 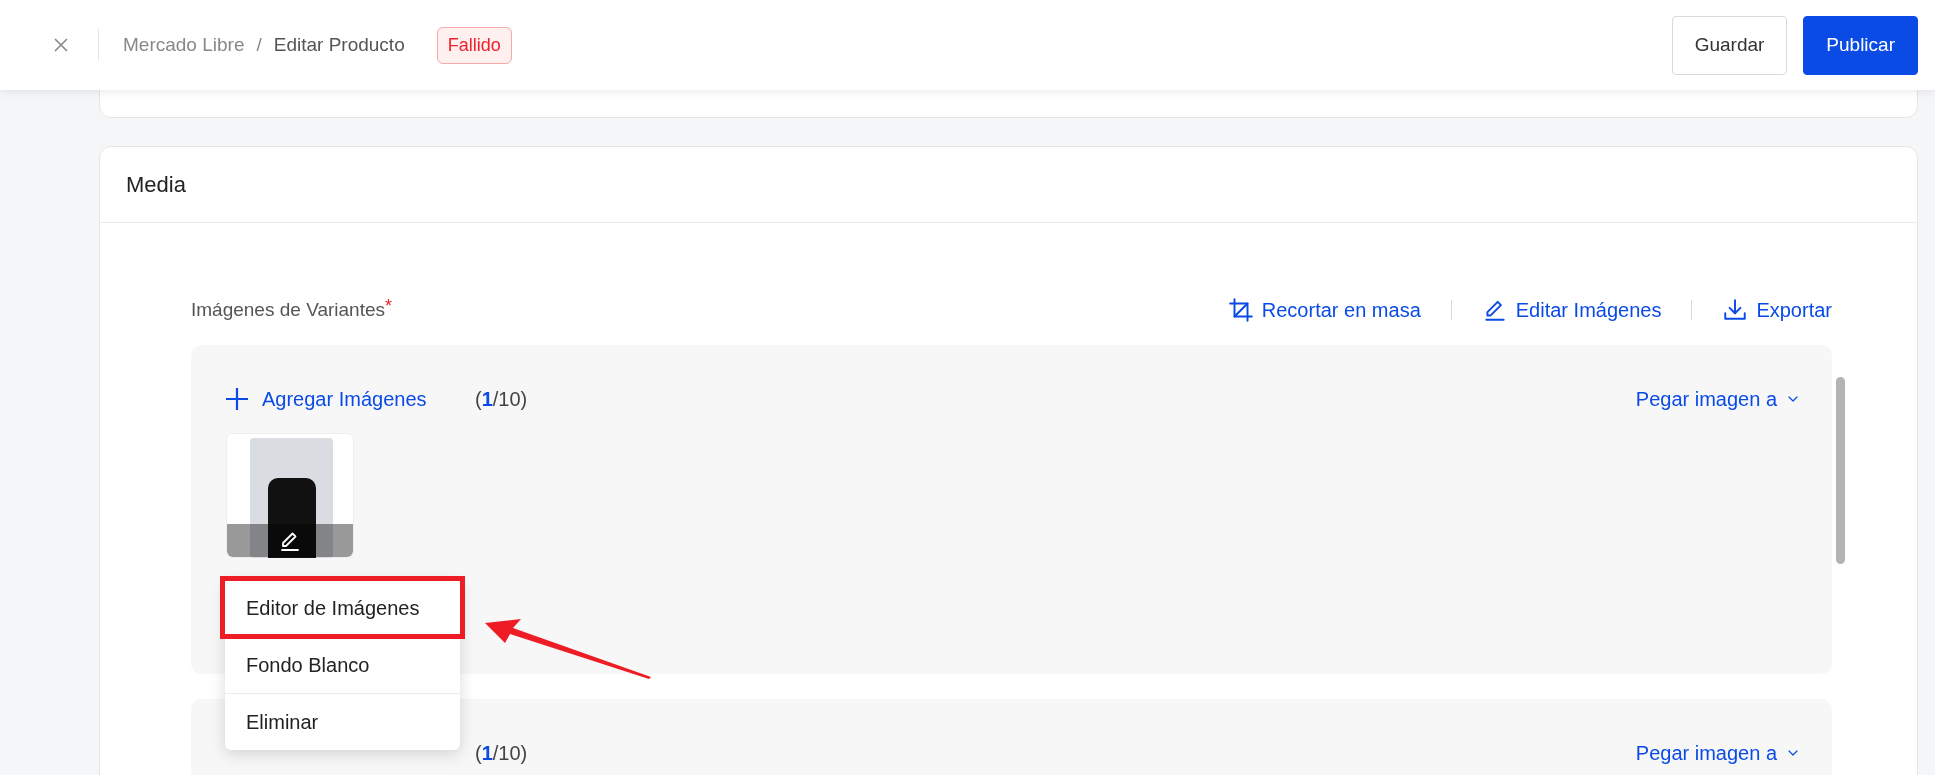 What do you see at coordinates (1324, 310) in the screenshot?
I see `toolbar-link: Recortar en masa` at bounding box center [1324, 310].